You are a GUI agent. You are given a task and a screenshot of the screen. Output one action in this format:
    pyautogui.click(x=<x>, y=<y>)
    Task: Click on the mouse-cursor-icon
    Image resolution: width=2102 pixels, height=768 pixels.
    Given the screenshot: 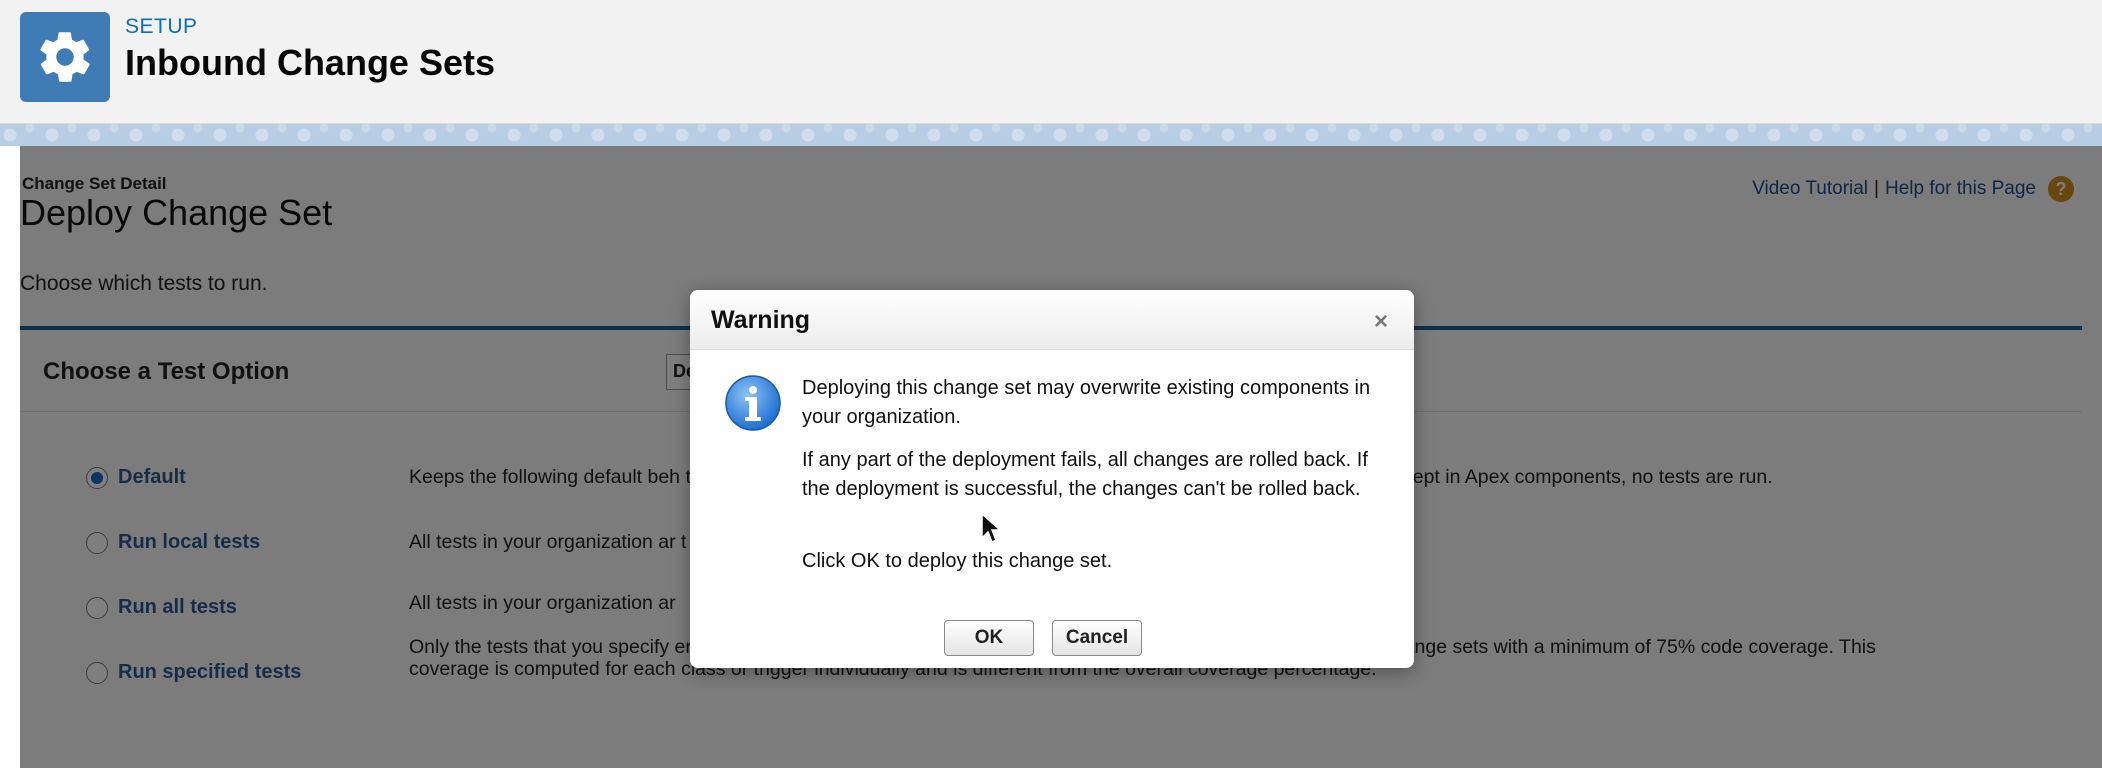 What is the action you would take?
    pyautogui.click(x=991, y=528)
    